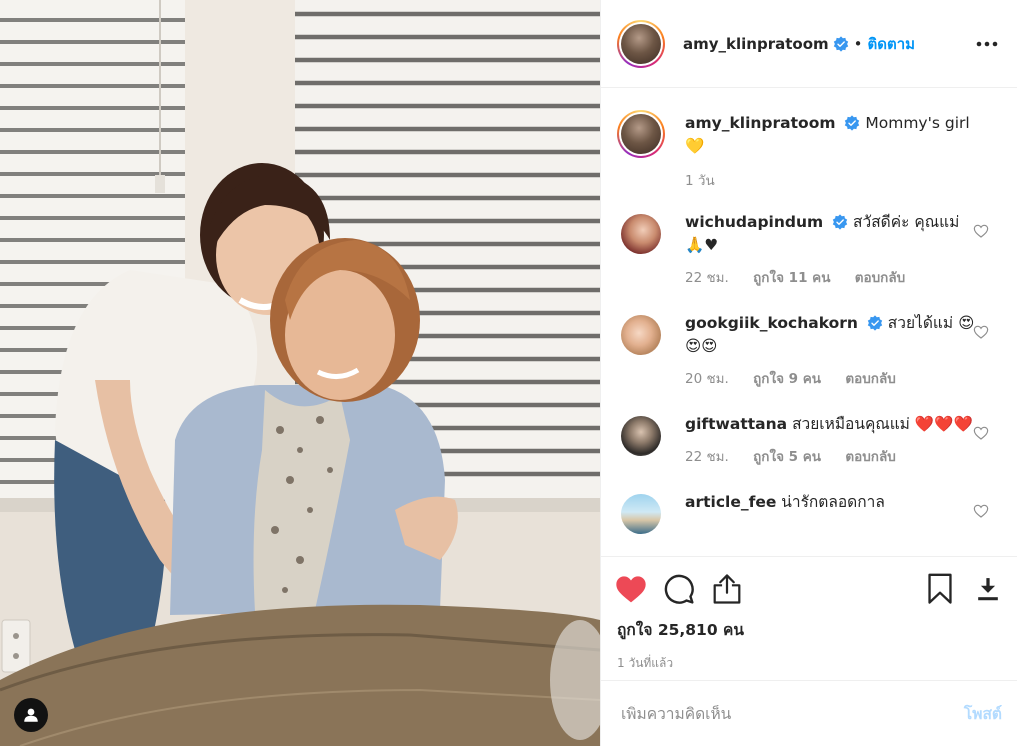  I want to click on share-icon, so click(727, 589).